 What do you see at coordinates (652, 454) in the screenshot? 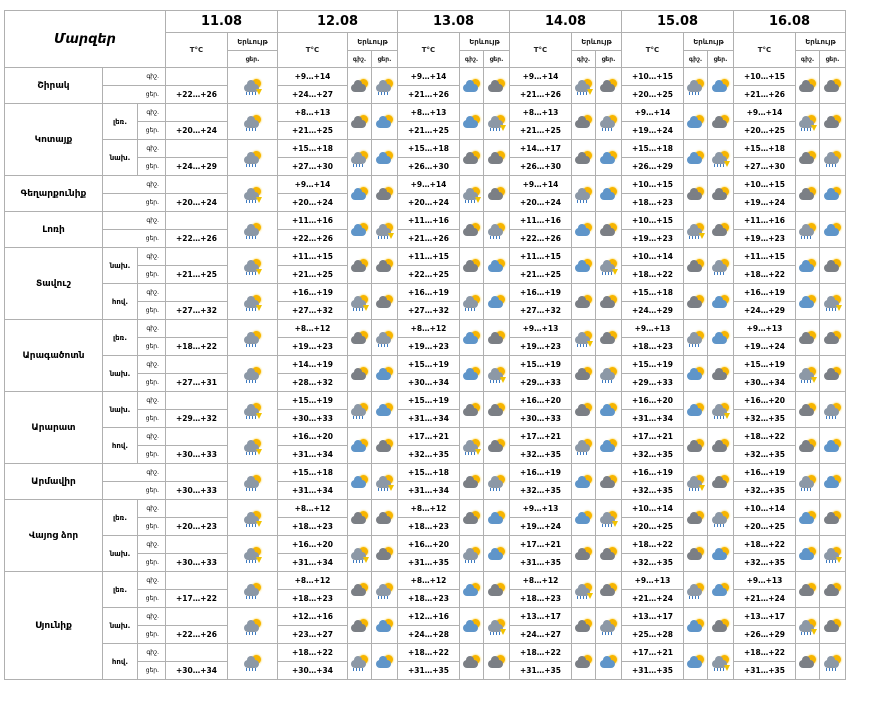
I see `temperature-cell: +32…+35` at bounding box center [652, 454].